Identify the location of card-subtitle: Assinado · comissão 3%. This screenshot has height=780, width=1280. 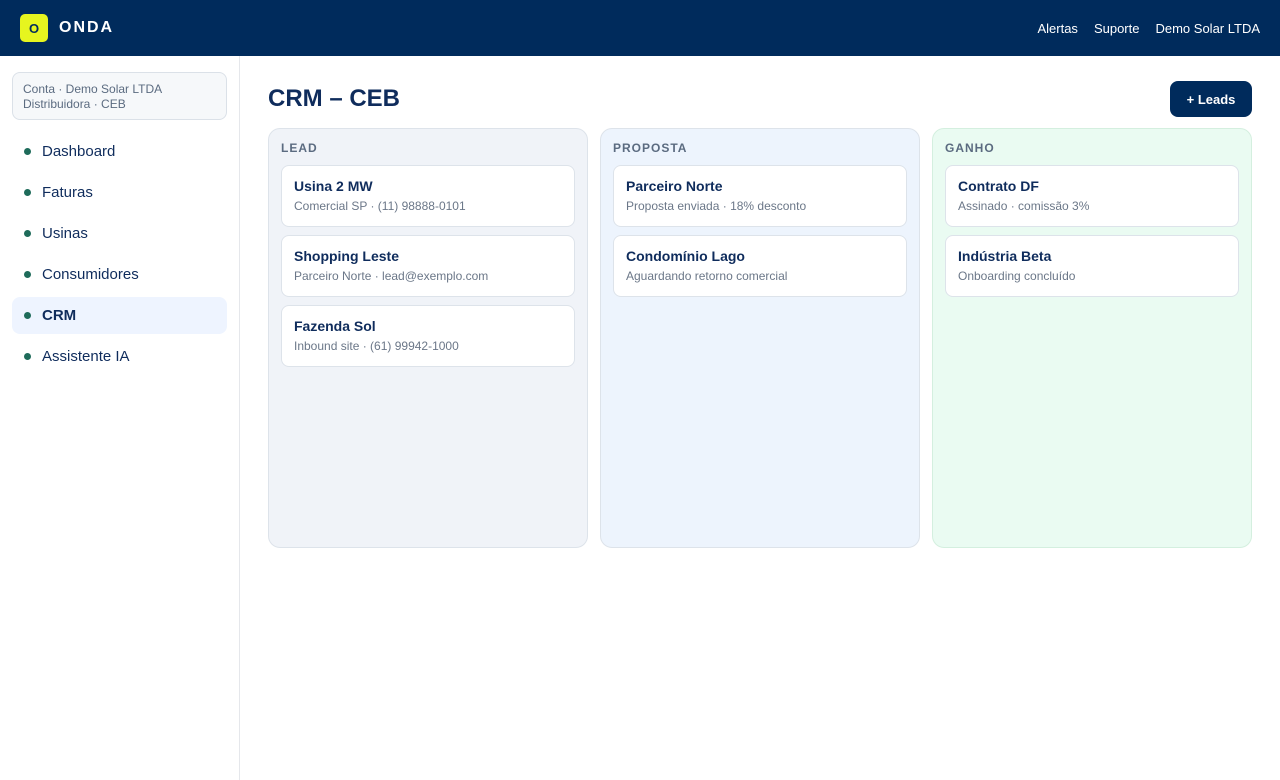
(1024, 206).